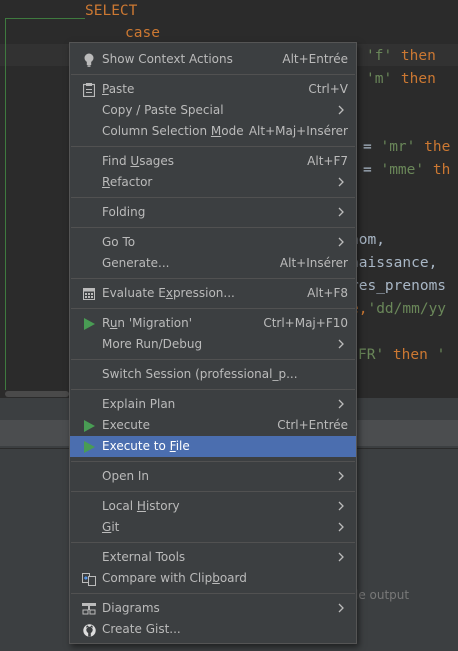 The width and height of the screenshot is (458, 651). I want to click on change-marker-top, so click(45, 18).